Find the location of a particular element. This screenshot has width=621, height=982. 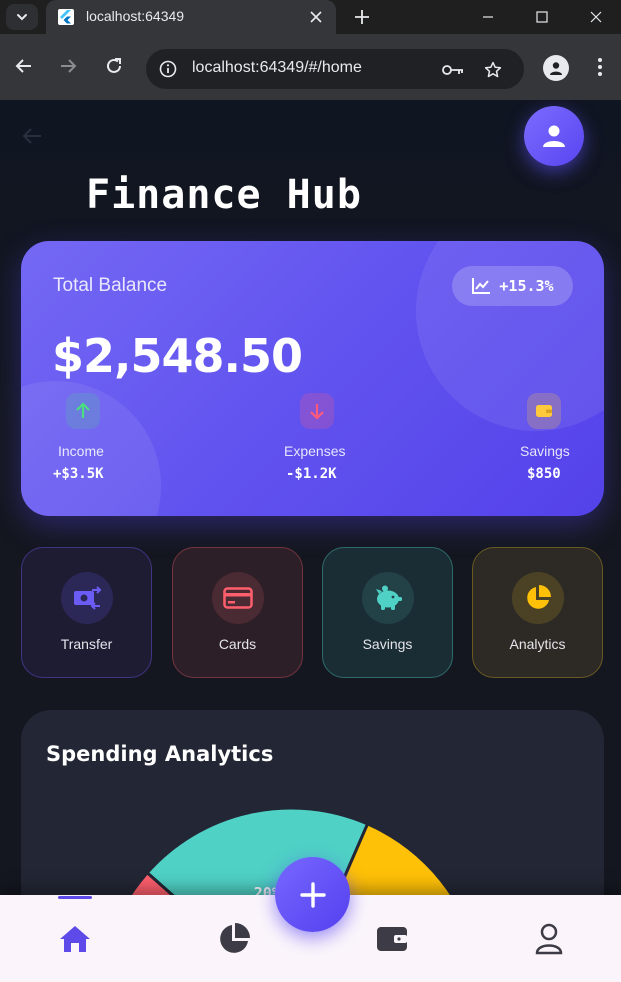

new-tab-icon is located at coordinates (362, 17).